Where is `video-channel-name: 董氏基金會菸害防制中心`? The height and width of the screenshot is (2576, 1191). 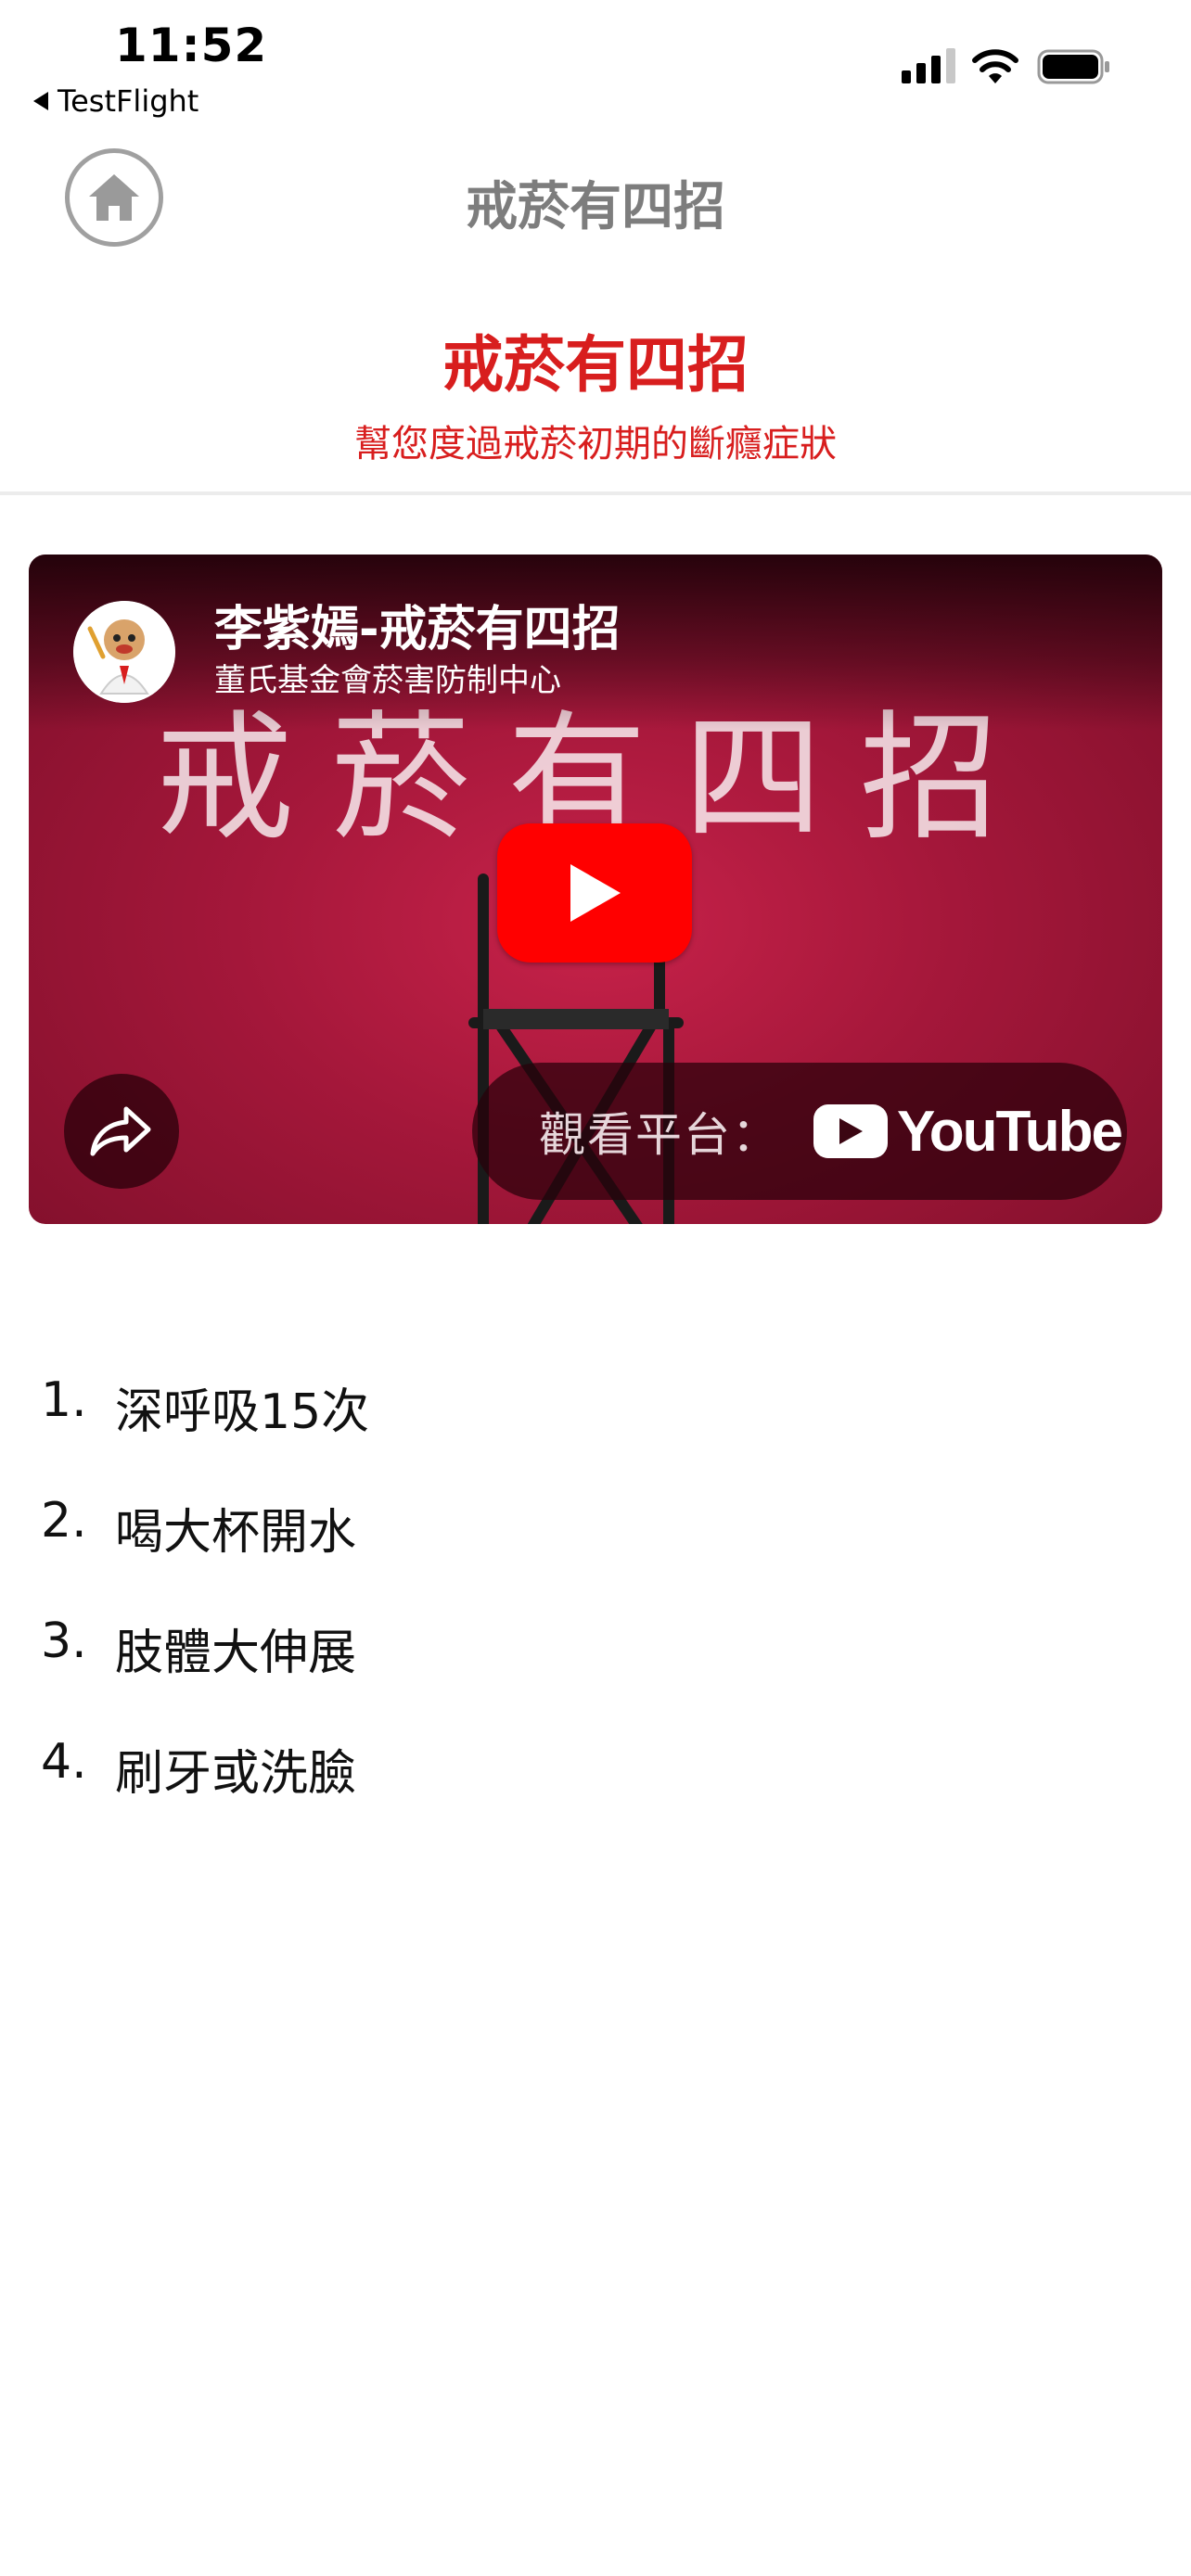 video-channel-name: 董氏基金會菸害防制中心 is located at coordinates (387, 677).